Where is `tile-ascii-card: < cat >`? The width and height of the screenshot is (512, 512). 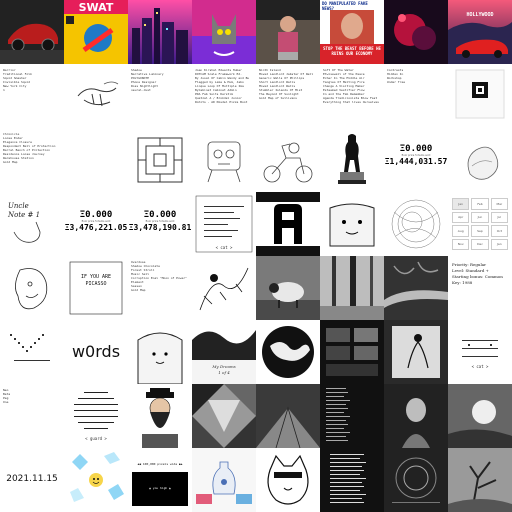 tile-ascii-card: < cat > is located at coordinates (224, 224).